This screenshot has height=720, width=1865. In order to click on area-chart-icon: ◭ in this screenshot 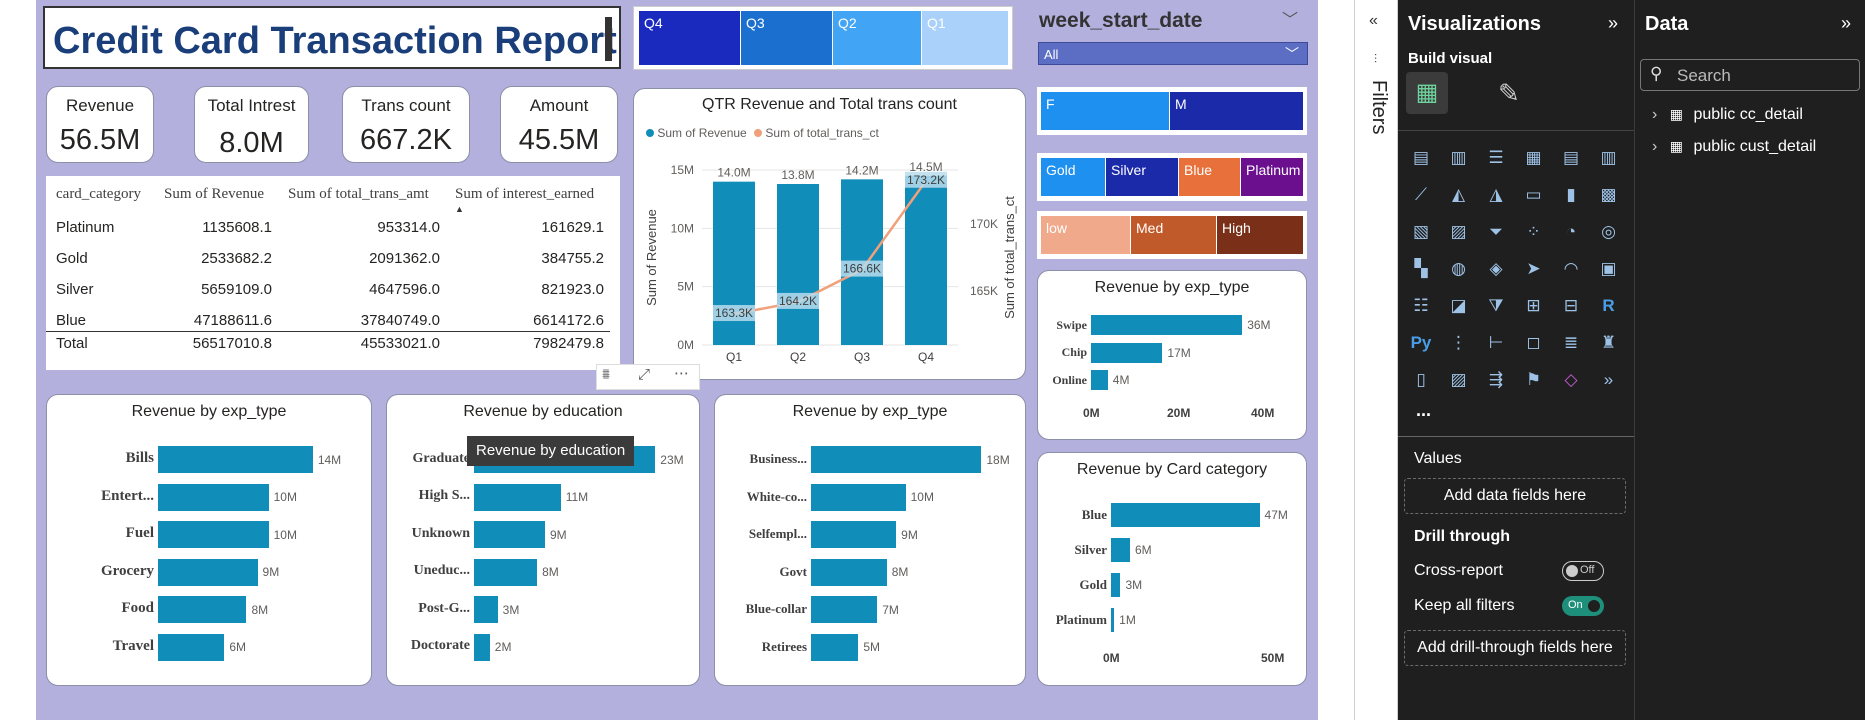, I will do `click(1459, 195)`.